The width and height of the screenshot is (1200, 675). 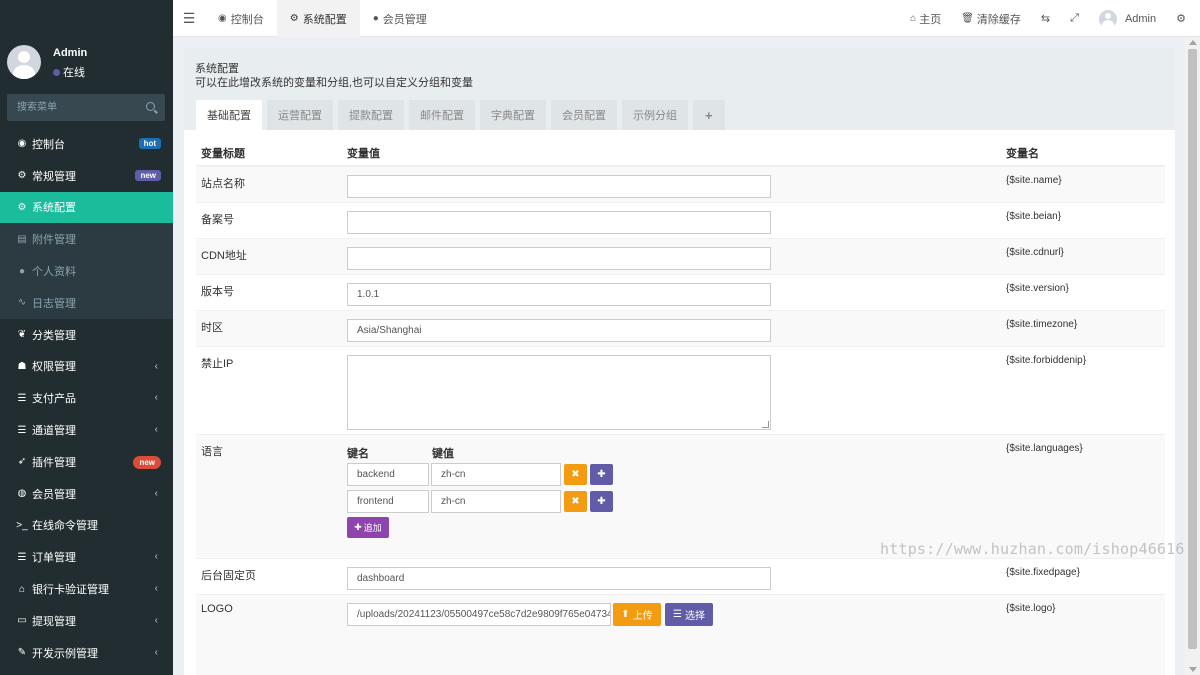 I want to click on sidebar-item: ▤ 附件管理, so click(x=86, y=239).